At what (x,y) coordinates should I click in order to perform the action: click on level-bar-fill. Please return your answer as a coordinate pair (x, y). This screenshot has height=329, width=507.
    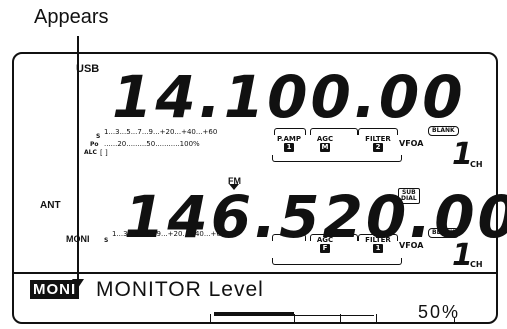
    Looking at the image, I should click on (254, 314).